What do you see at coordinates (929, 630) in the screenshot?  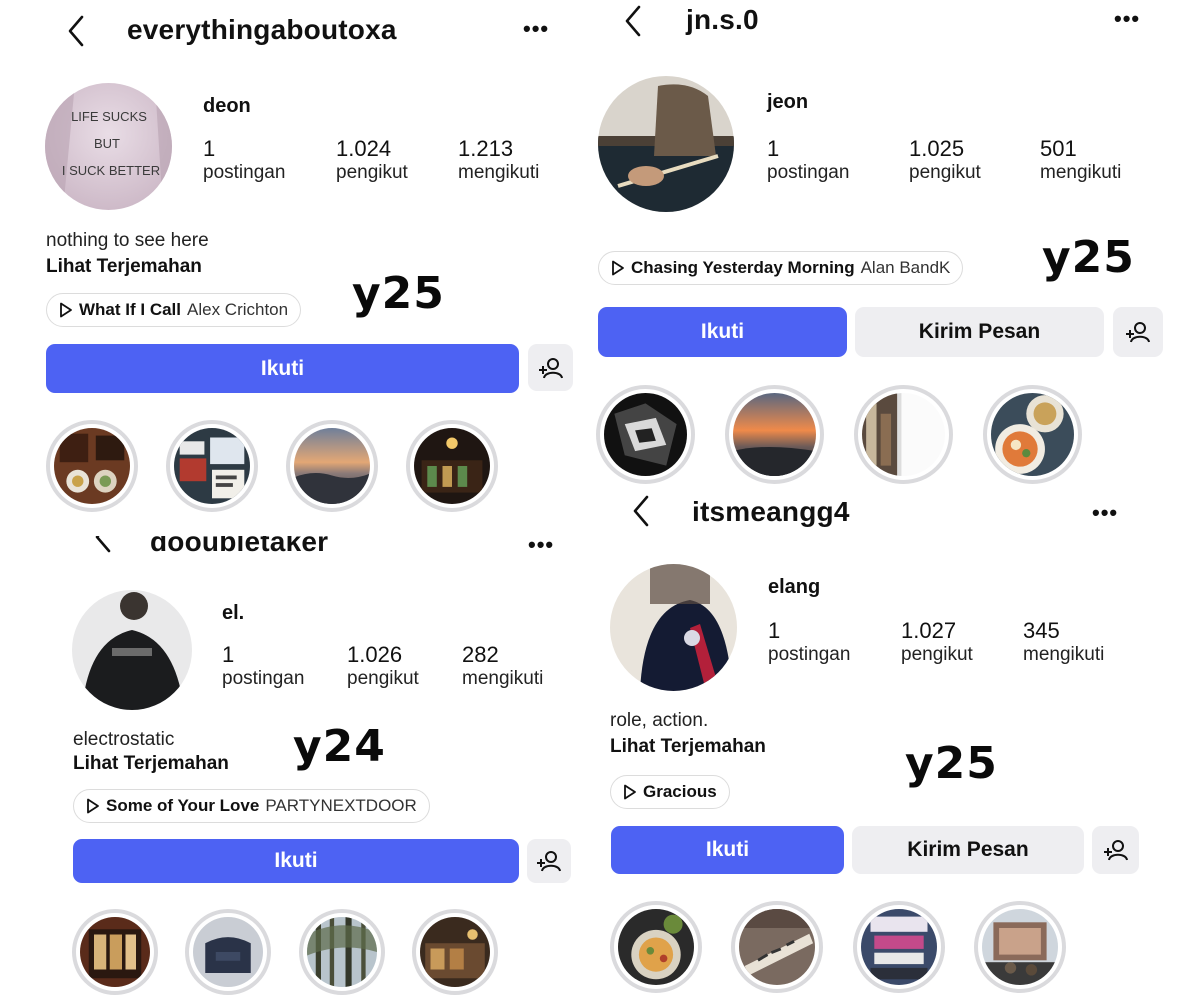 I see `stat-followers-value: 1.027` at bounding box center [929, 630].